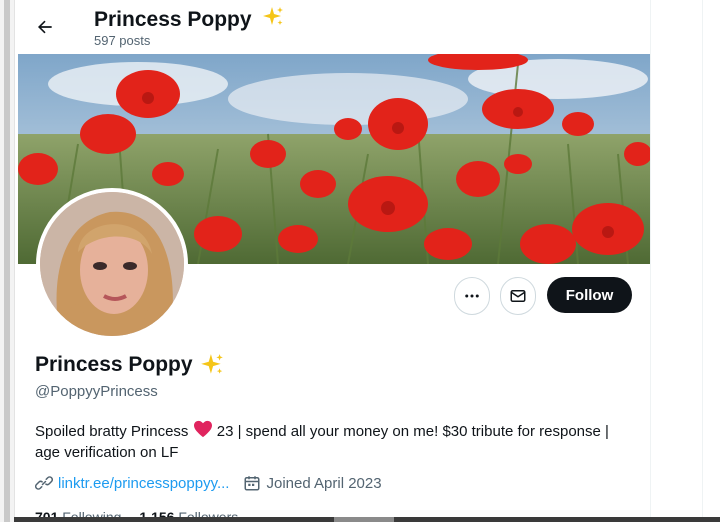  What do you see at coordinates (589, 295) in the screenshot?
I see `follow-button: Follow` at bounding box center [589, 295].